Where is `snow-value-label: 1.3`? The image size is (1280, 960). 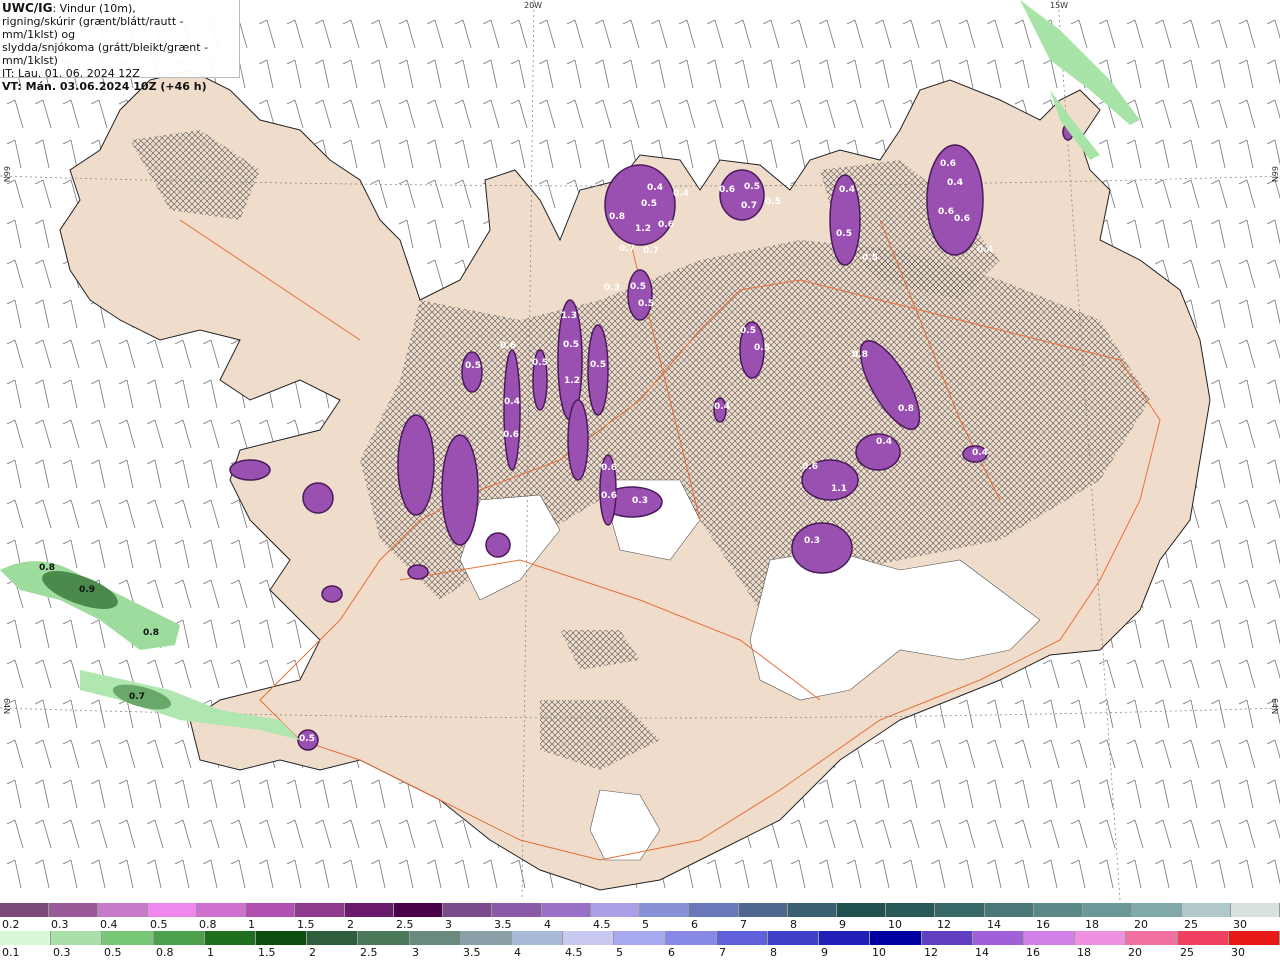 snow-value-label: 1.3 is located at coordinates (569, 316).